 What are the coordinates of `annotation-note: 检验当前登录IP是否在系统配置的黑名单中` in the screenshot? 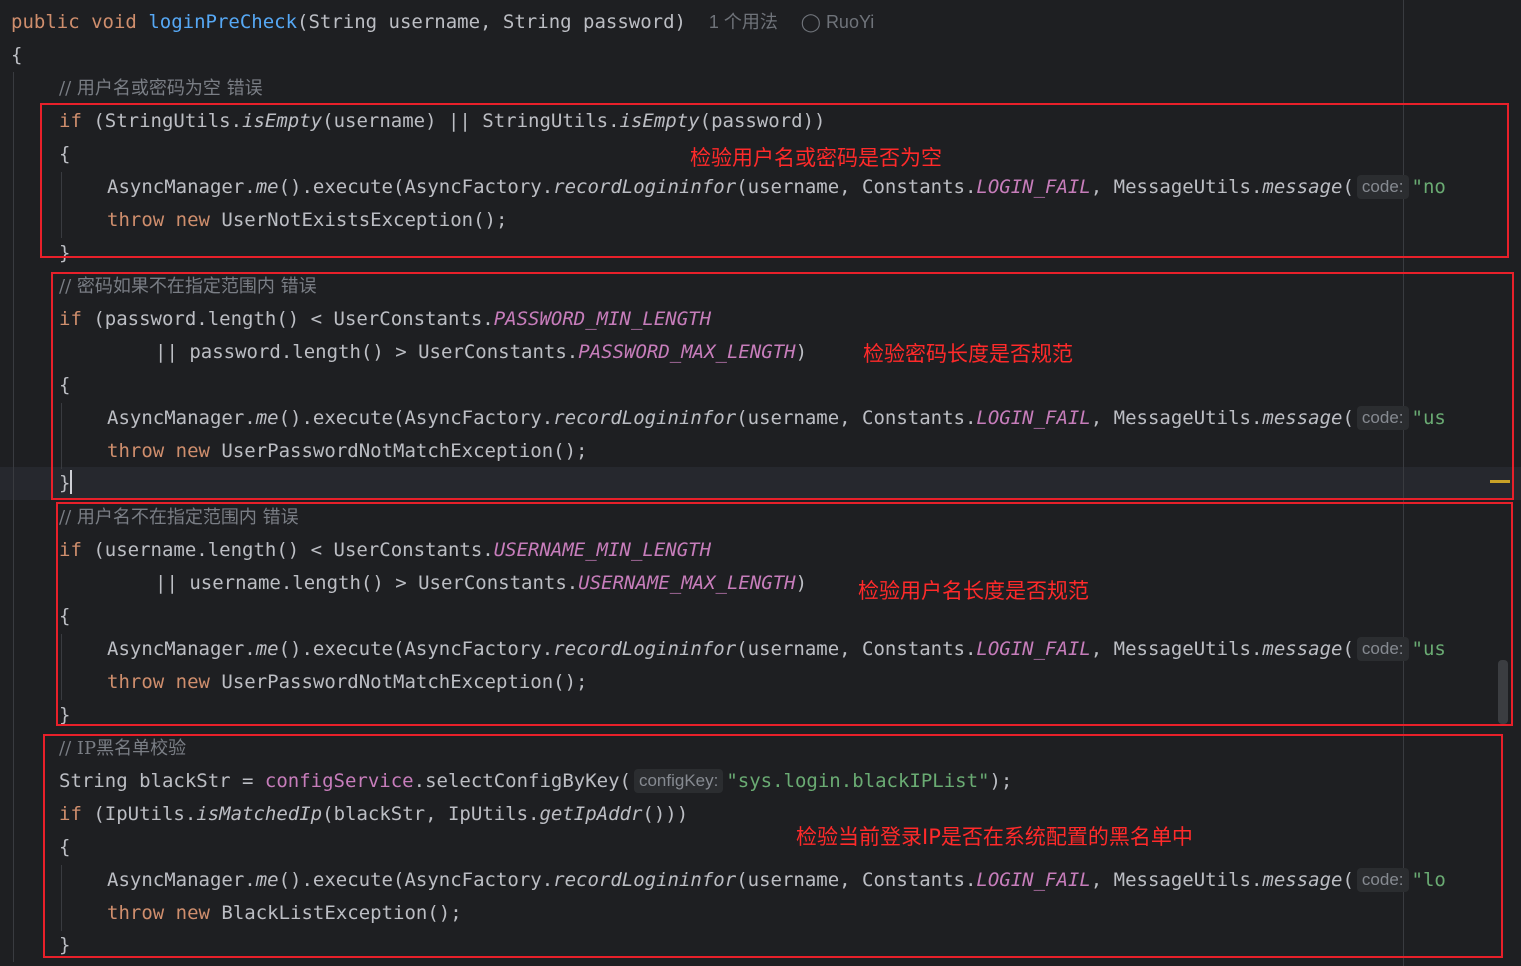 It's located at (994, 837).